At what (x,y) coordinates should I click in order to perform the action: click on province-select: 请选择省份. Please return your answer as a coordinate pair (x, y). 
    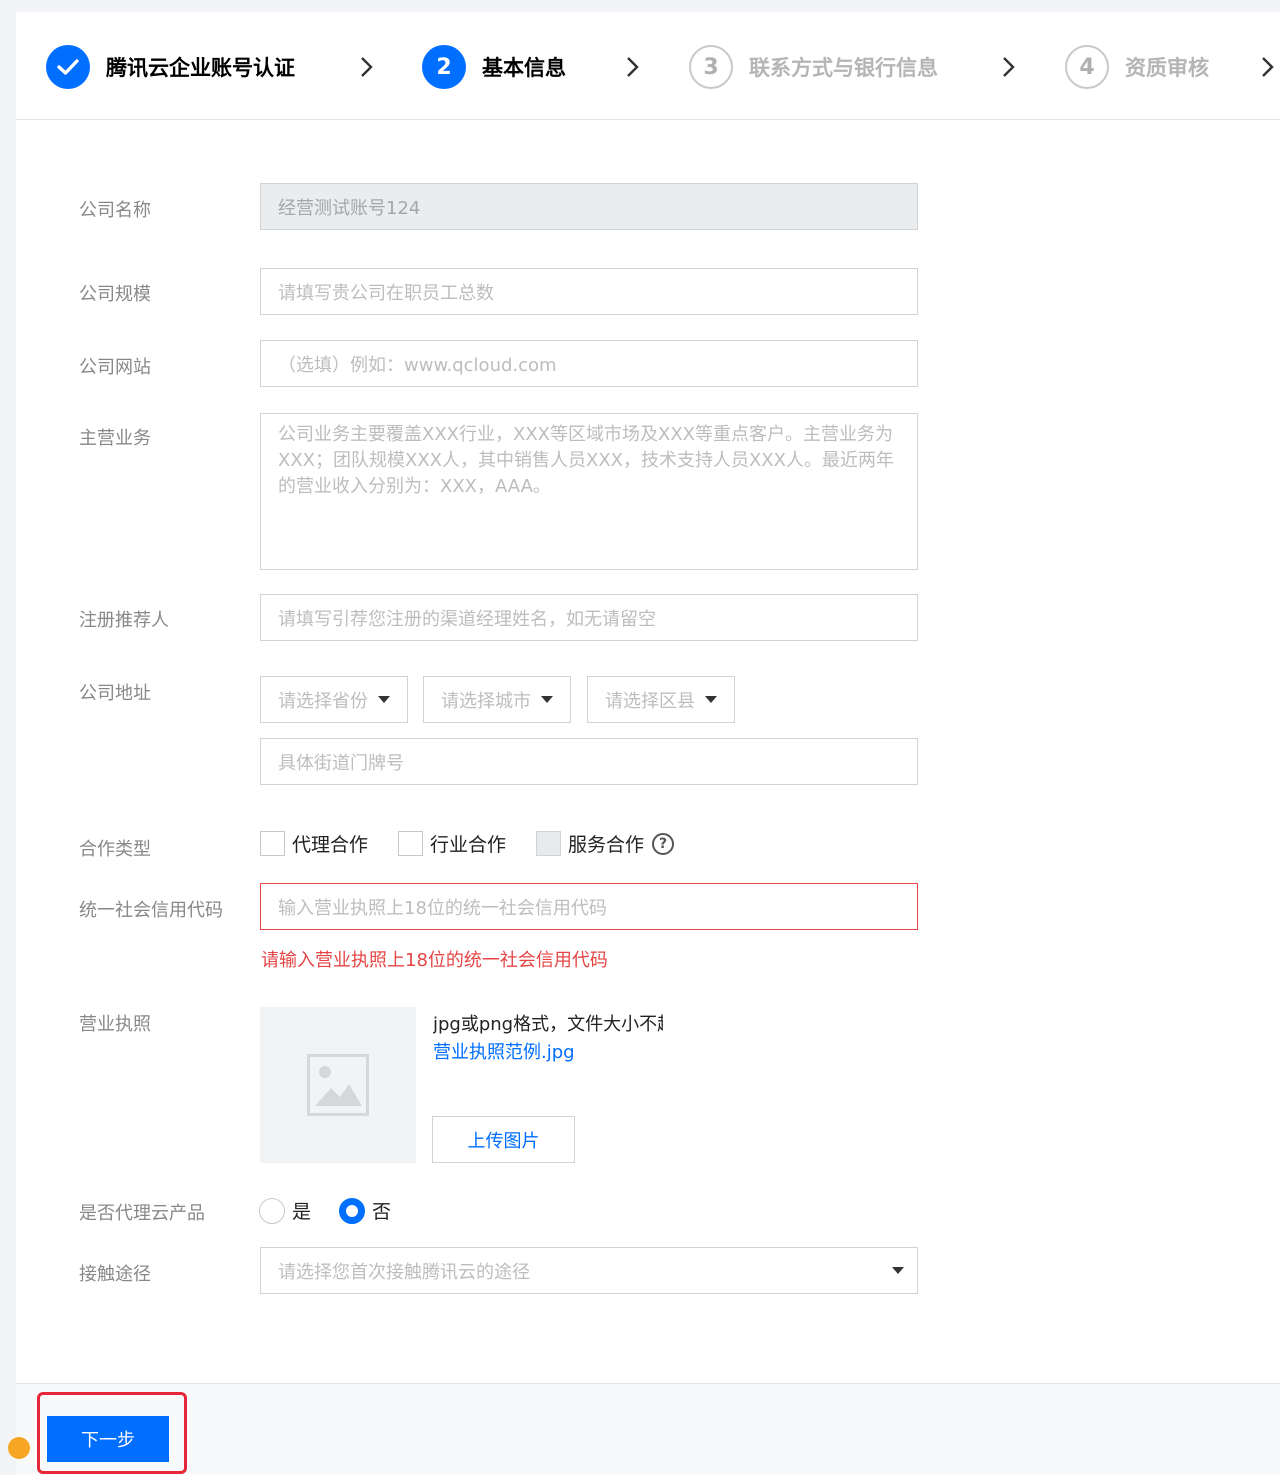
    Looking at the image, I should click on (334, 699).